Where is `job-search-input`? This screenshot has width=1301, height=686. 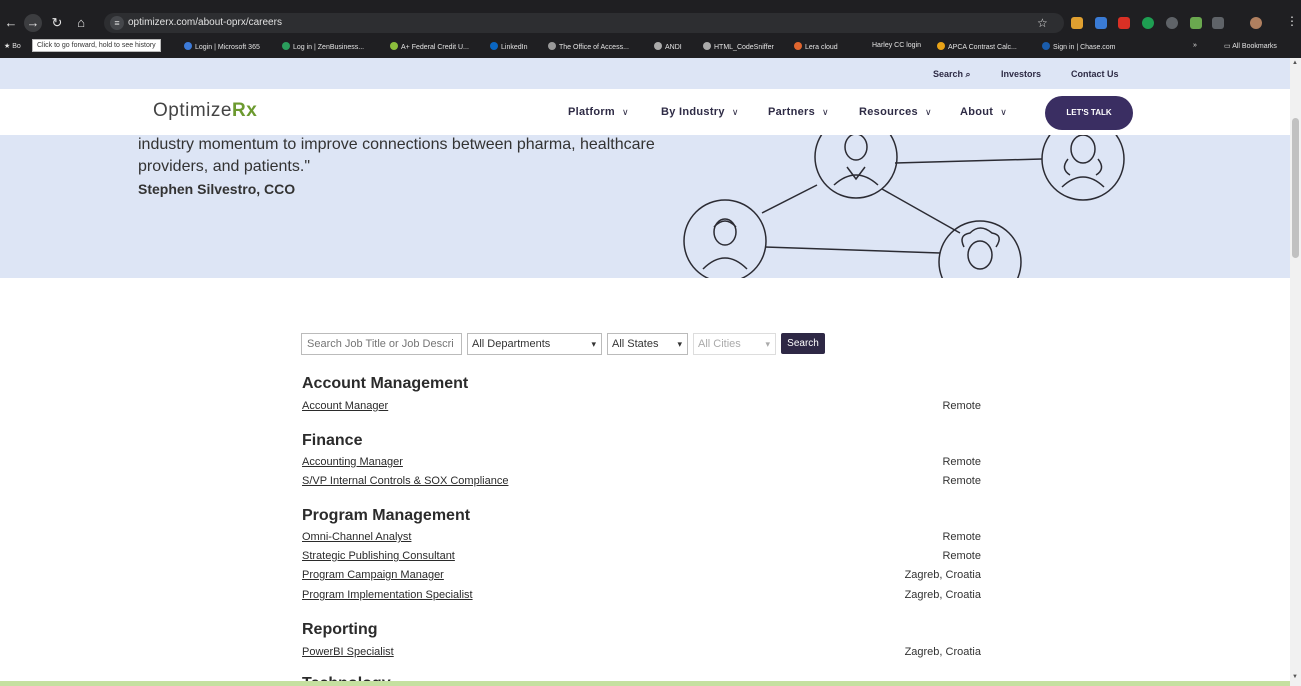
job-search-input is located at coordinates (381, 344).